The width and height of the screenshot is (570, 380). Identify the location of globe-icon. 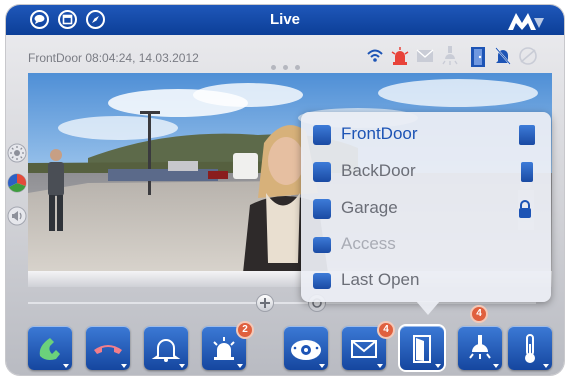
(528, 56).